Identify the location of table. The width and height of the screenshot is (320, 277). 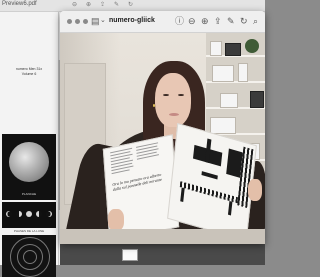
(162, 236).